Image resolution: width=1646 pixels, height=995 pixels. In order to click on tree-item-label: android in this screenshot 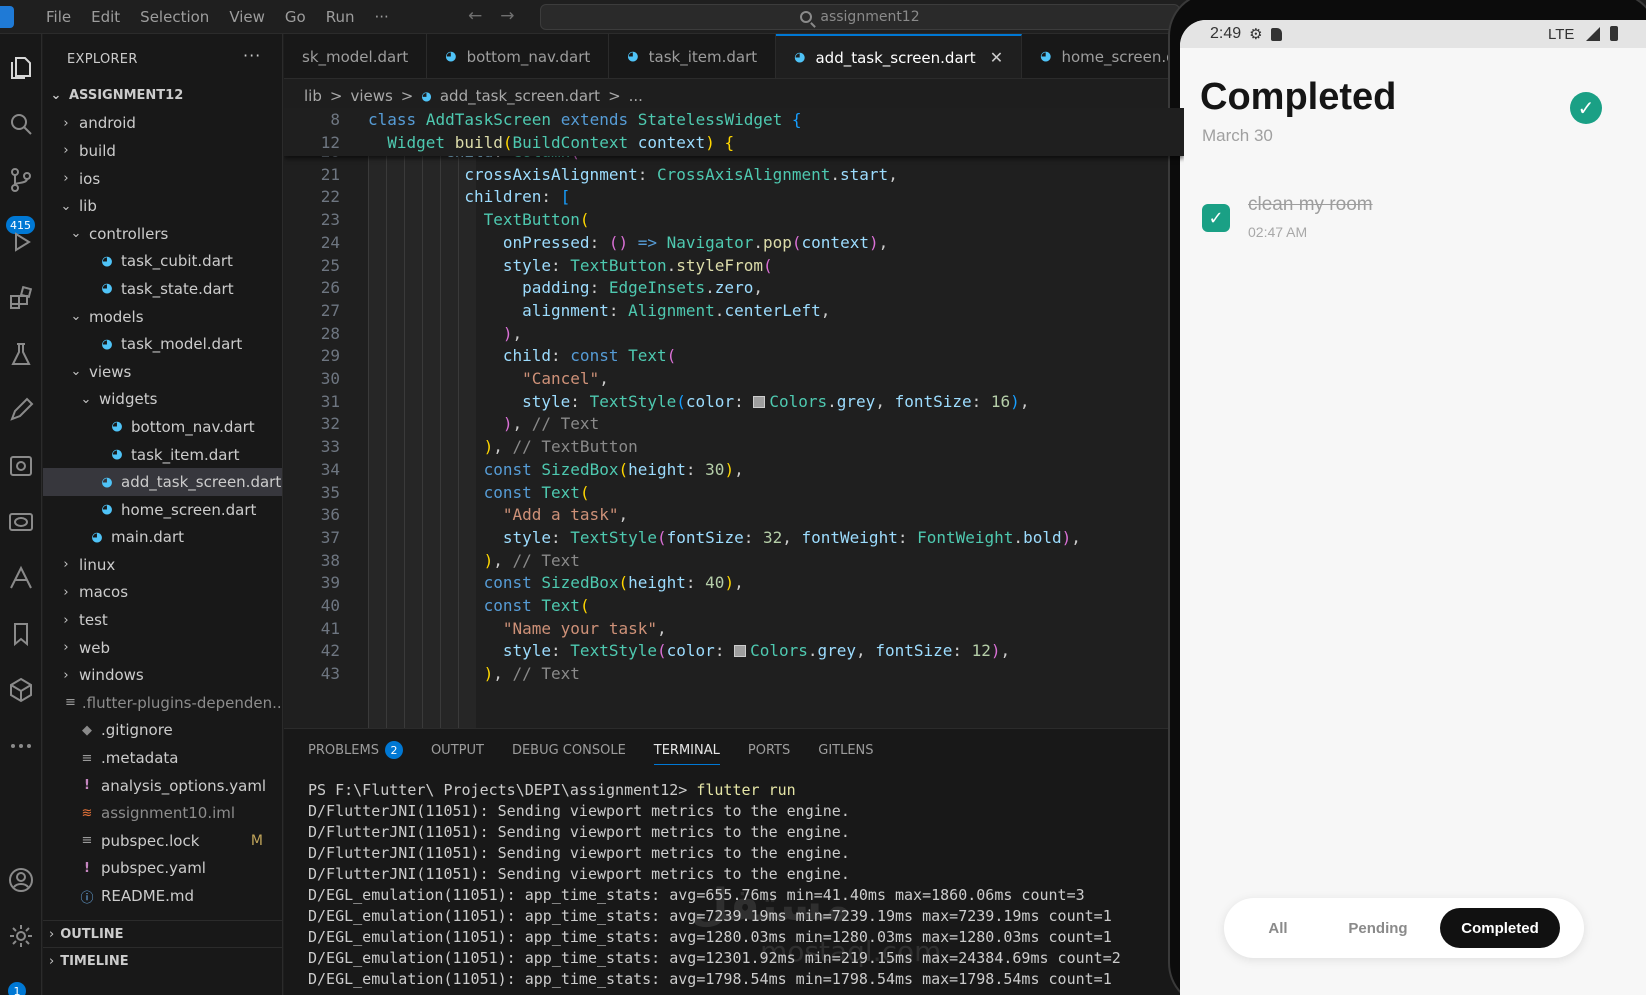, I will do `click(107, 123)`.